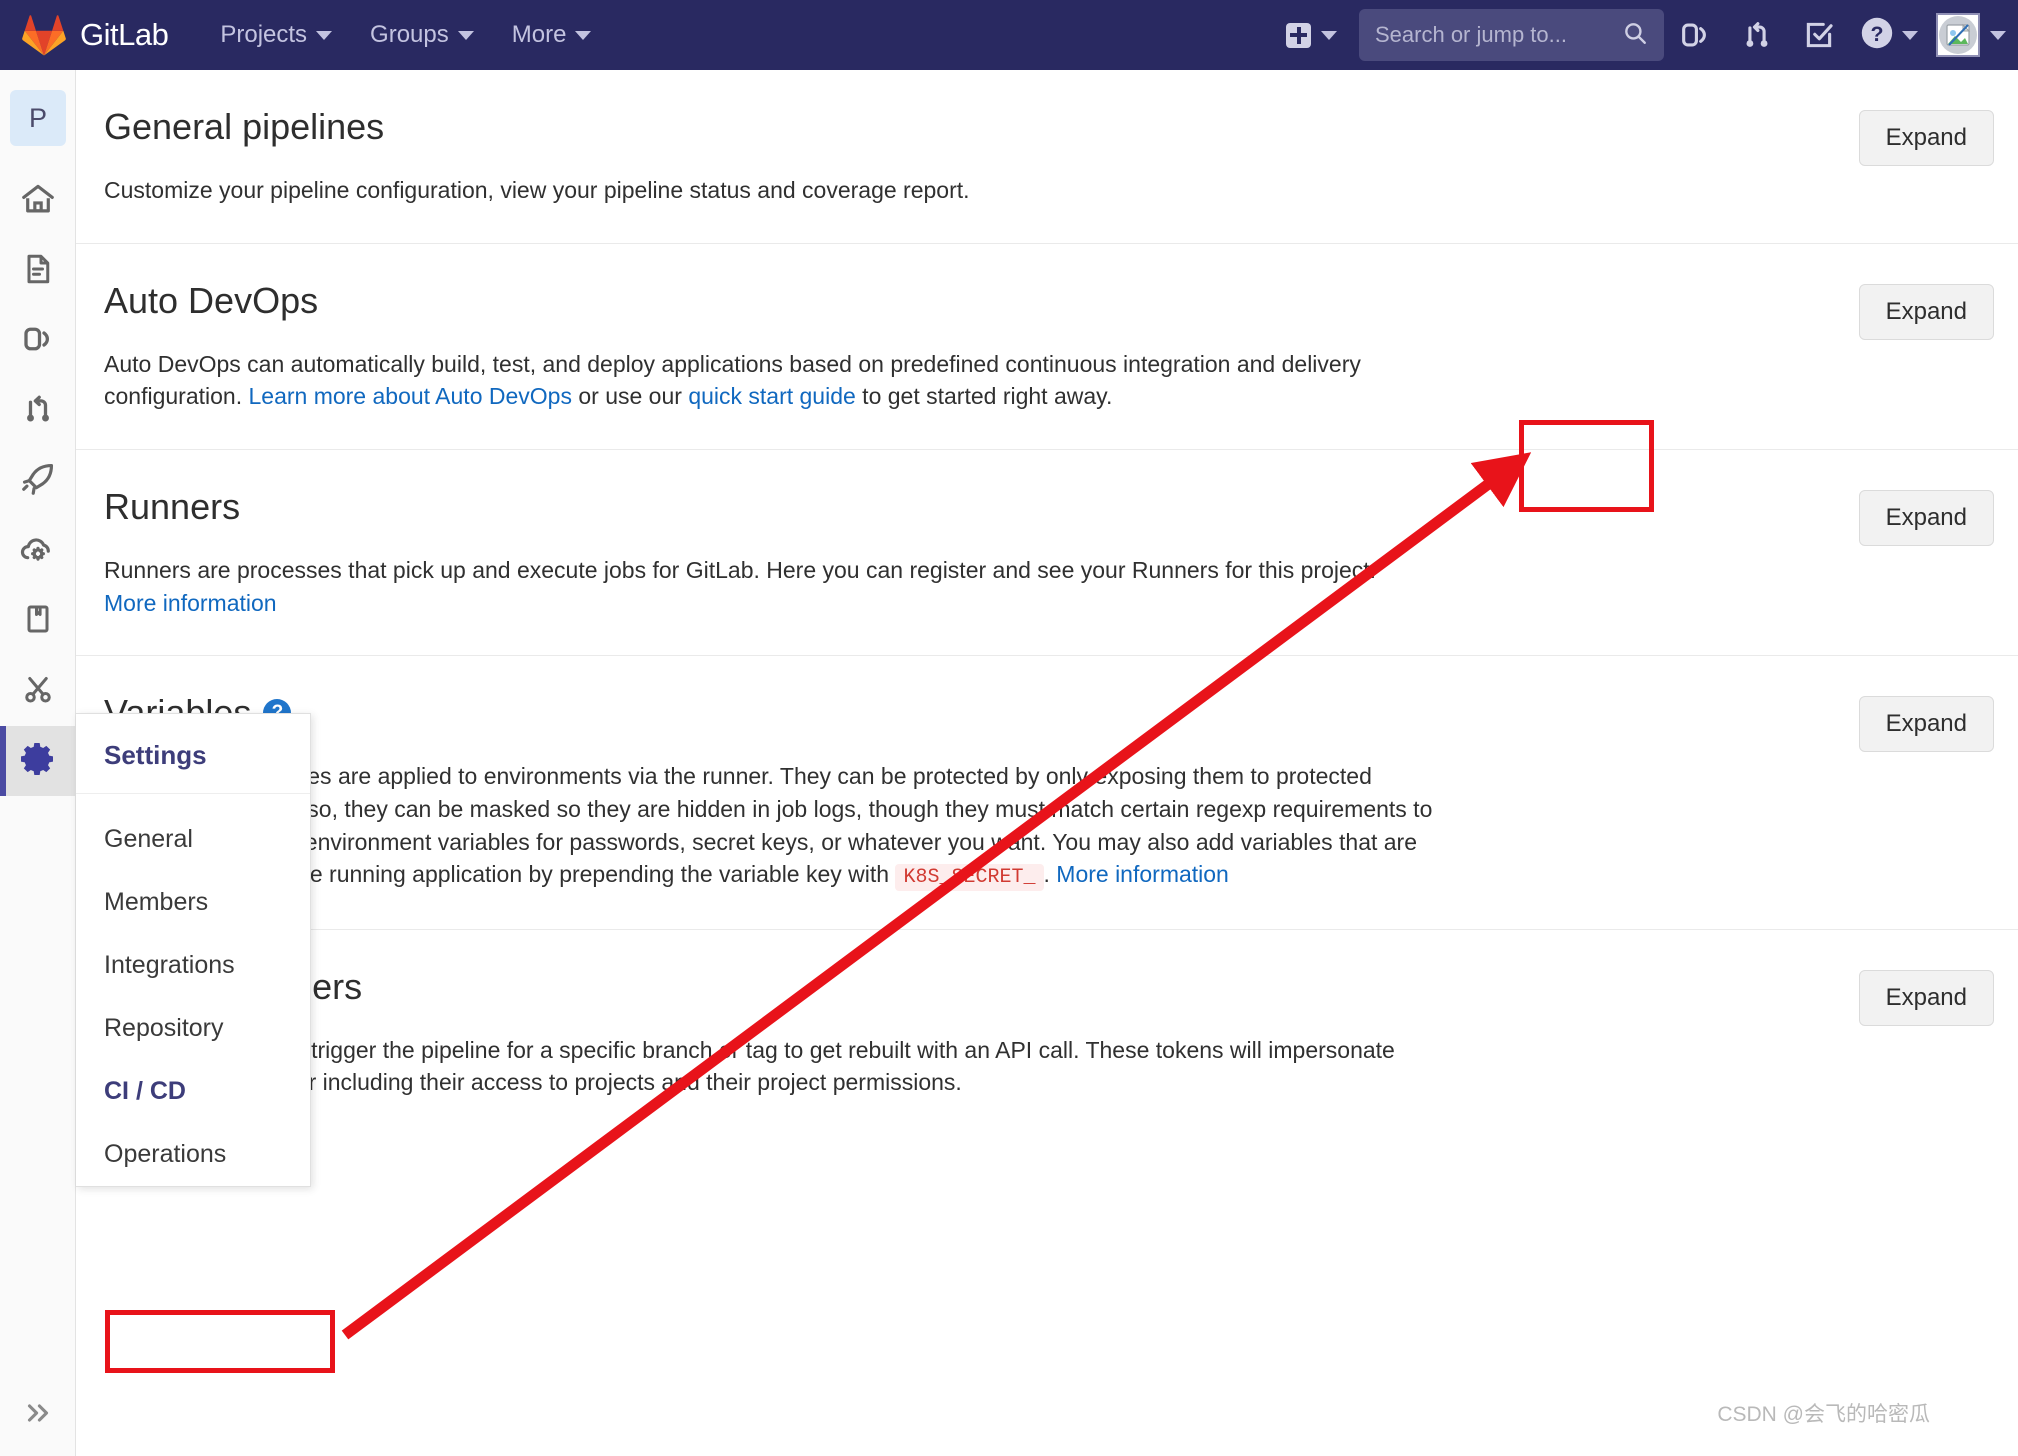 The height and width of the screenshot is (1456, 2018). Describe the element at coordinates (1050, 874) in the screenshot. I see `variables-text-2: .` at that location.